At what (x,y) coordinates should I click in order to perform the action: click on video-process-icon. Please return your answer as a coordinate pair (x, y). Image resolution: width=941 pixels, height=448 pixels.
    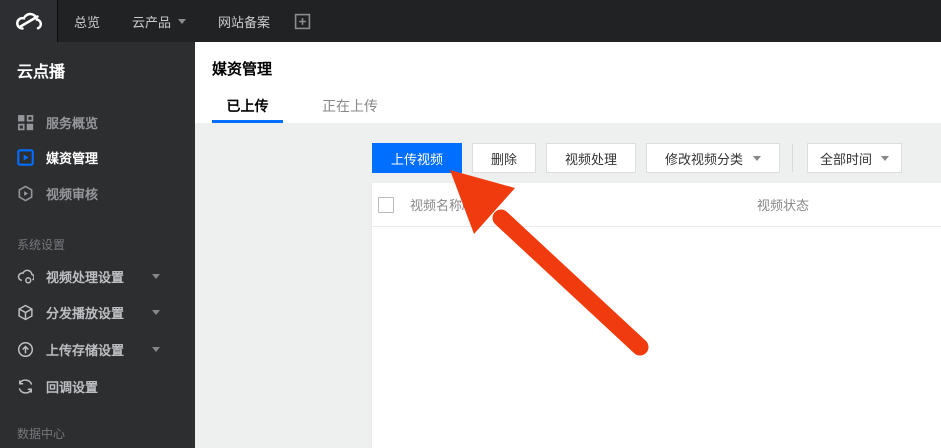
    Looking at the image, I should click on (25, 276).